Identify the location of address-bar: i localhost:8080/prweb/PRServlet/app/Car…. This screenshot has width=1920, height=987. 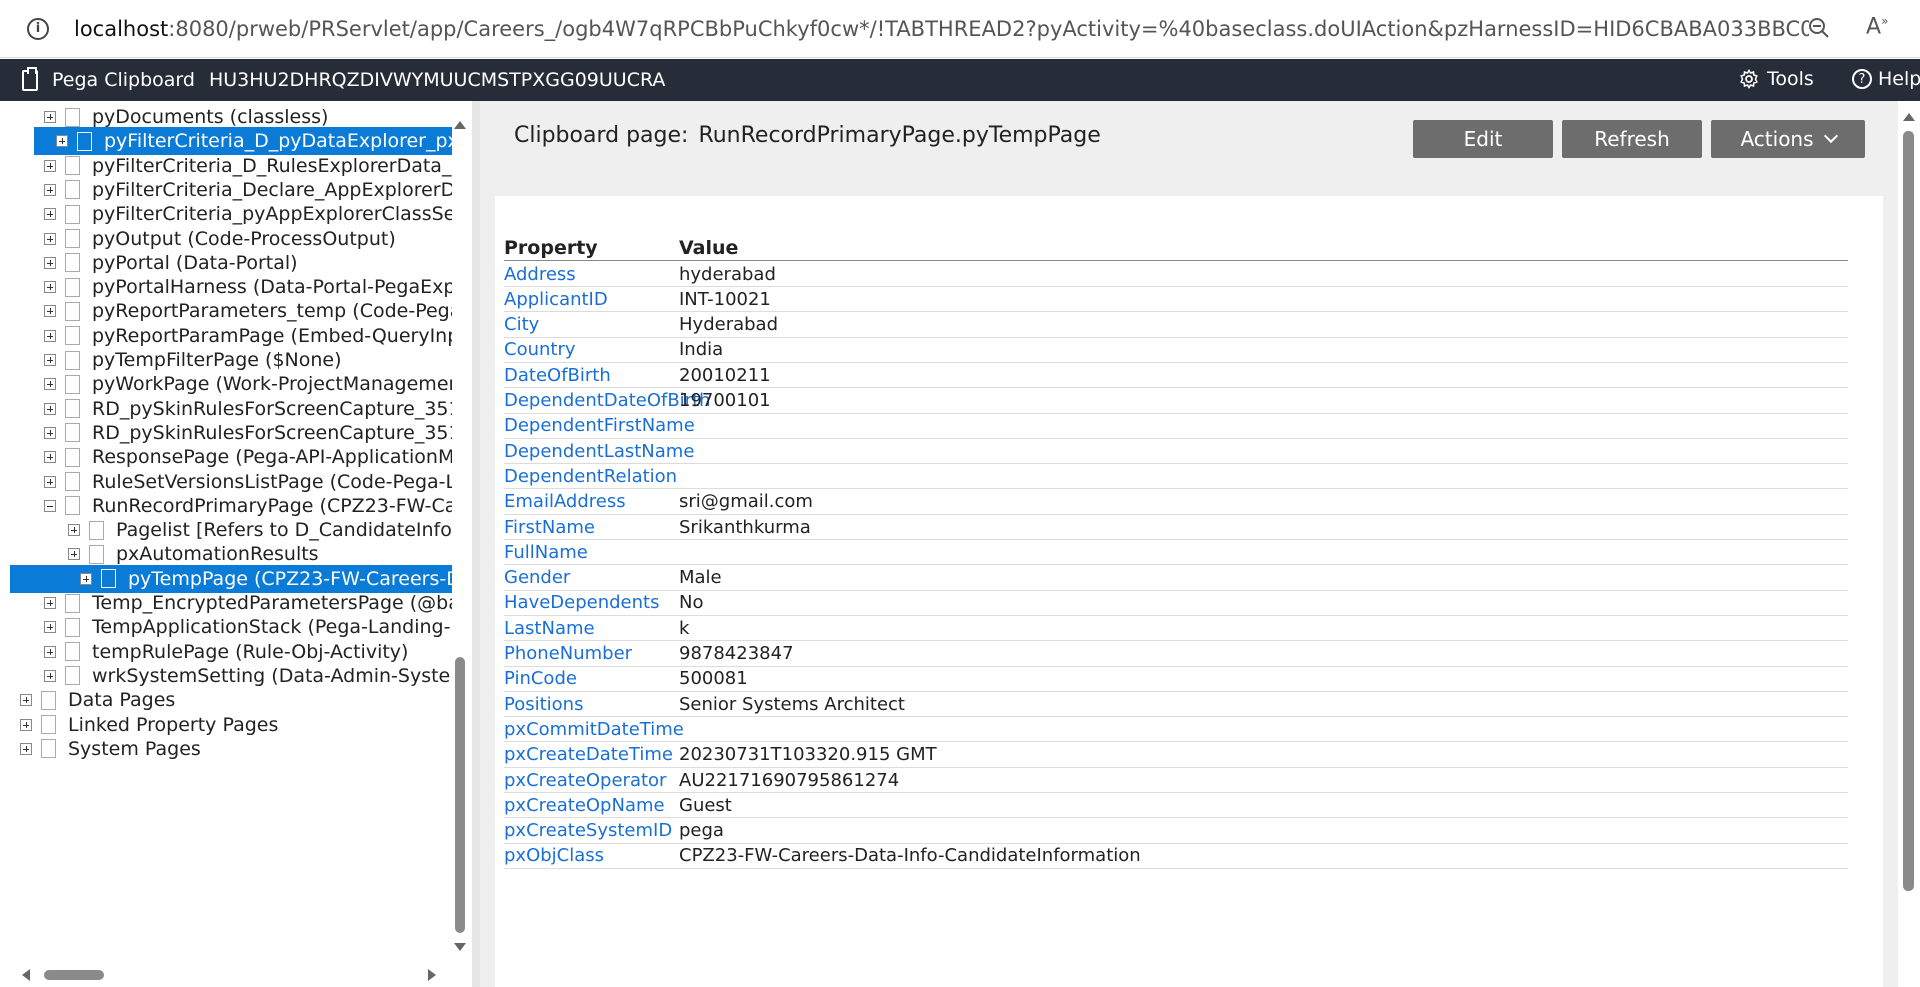
(960, 29).